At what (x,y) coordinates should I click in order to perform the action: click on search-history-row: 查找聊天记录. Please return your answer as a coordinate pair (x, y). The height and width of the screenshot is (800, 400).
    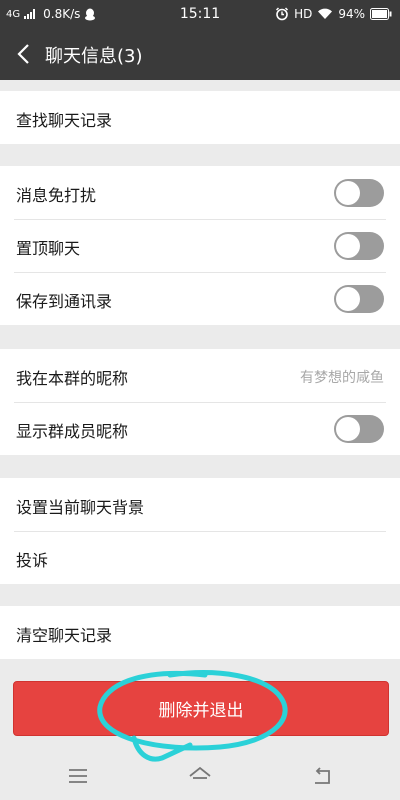
    Looking at the image, I should click on (200, 117).